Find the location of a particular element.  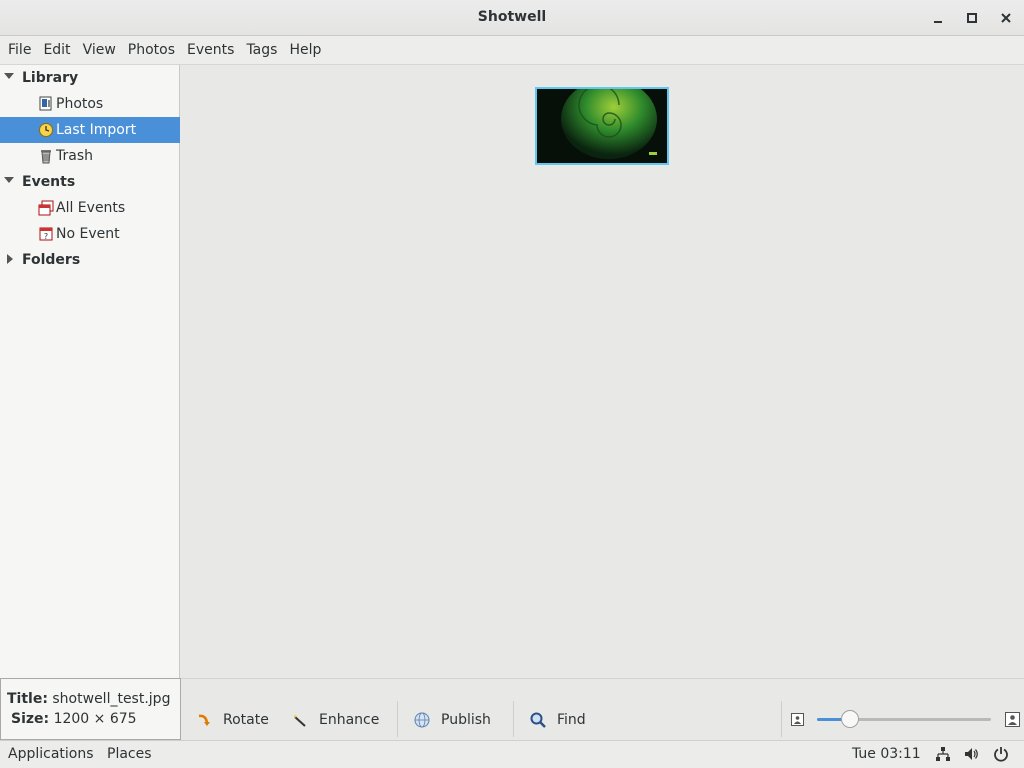

last-import-clock-icon is located at coordinates (46, 130).